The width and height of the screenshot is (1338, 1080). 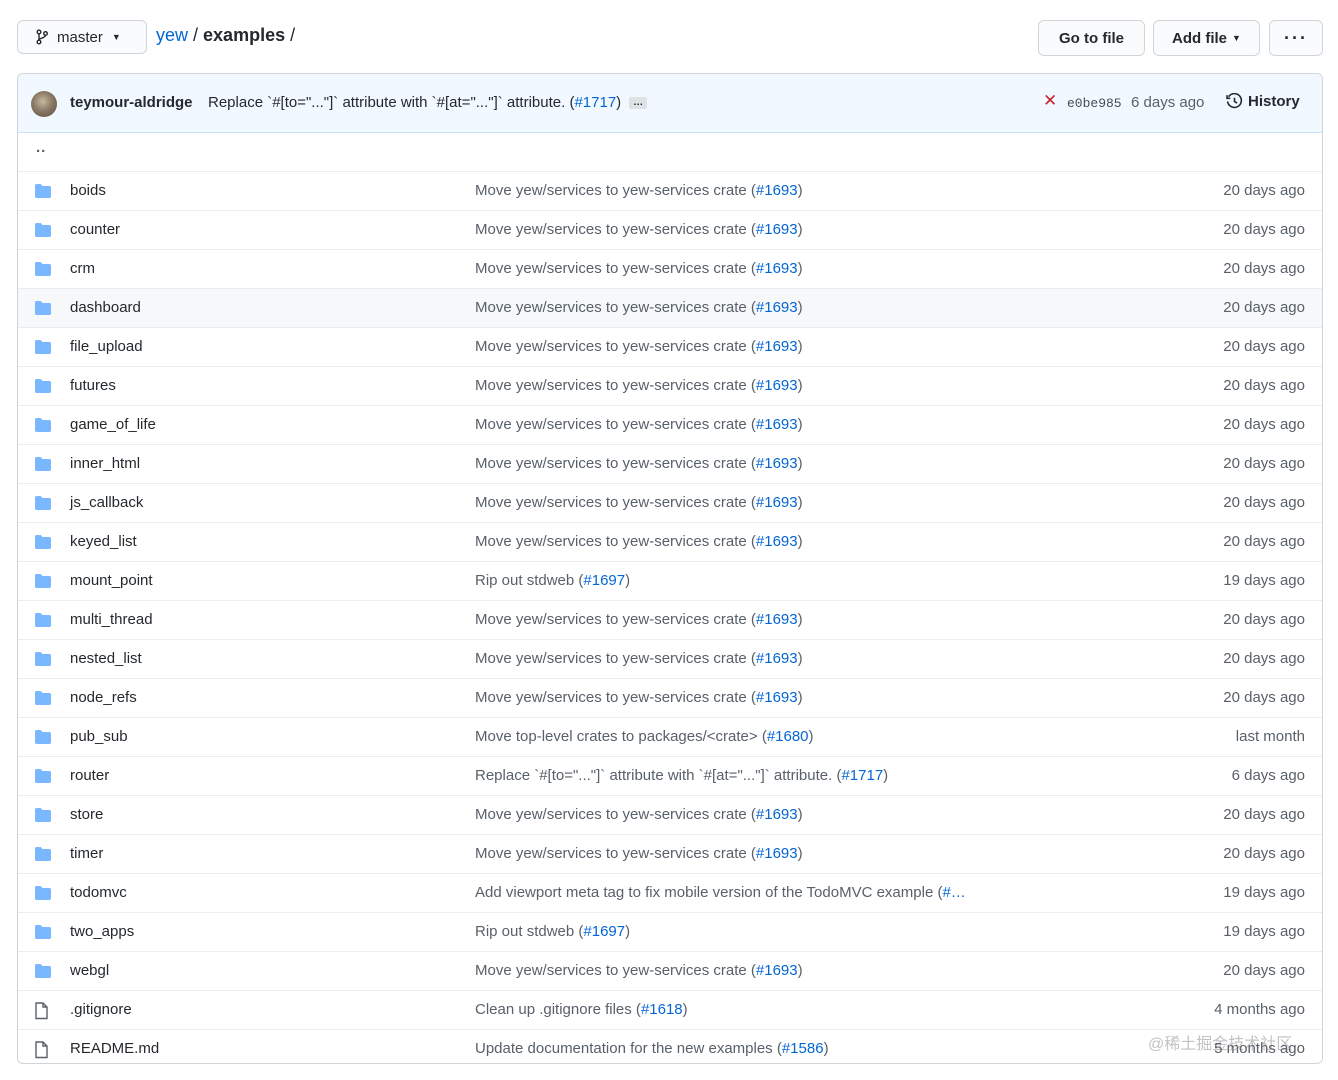 I want to click on pr-link: #1717, so click(x=862, y=775).